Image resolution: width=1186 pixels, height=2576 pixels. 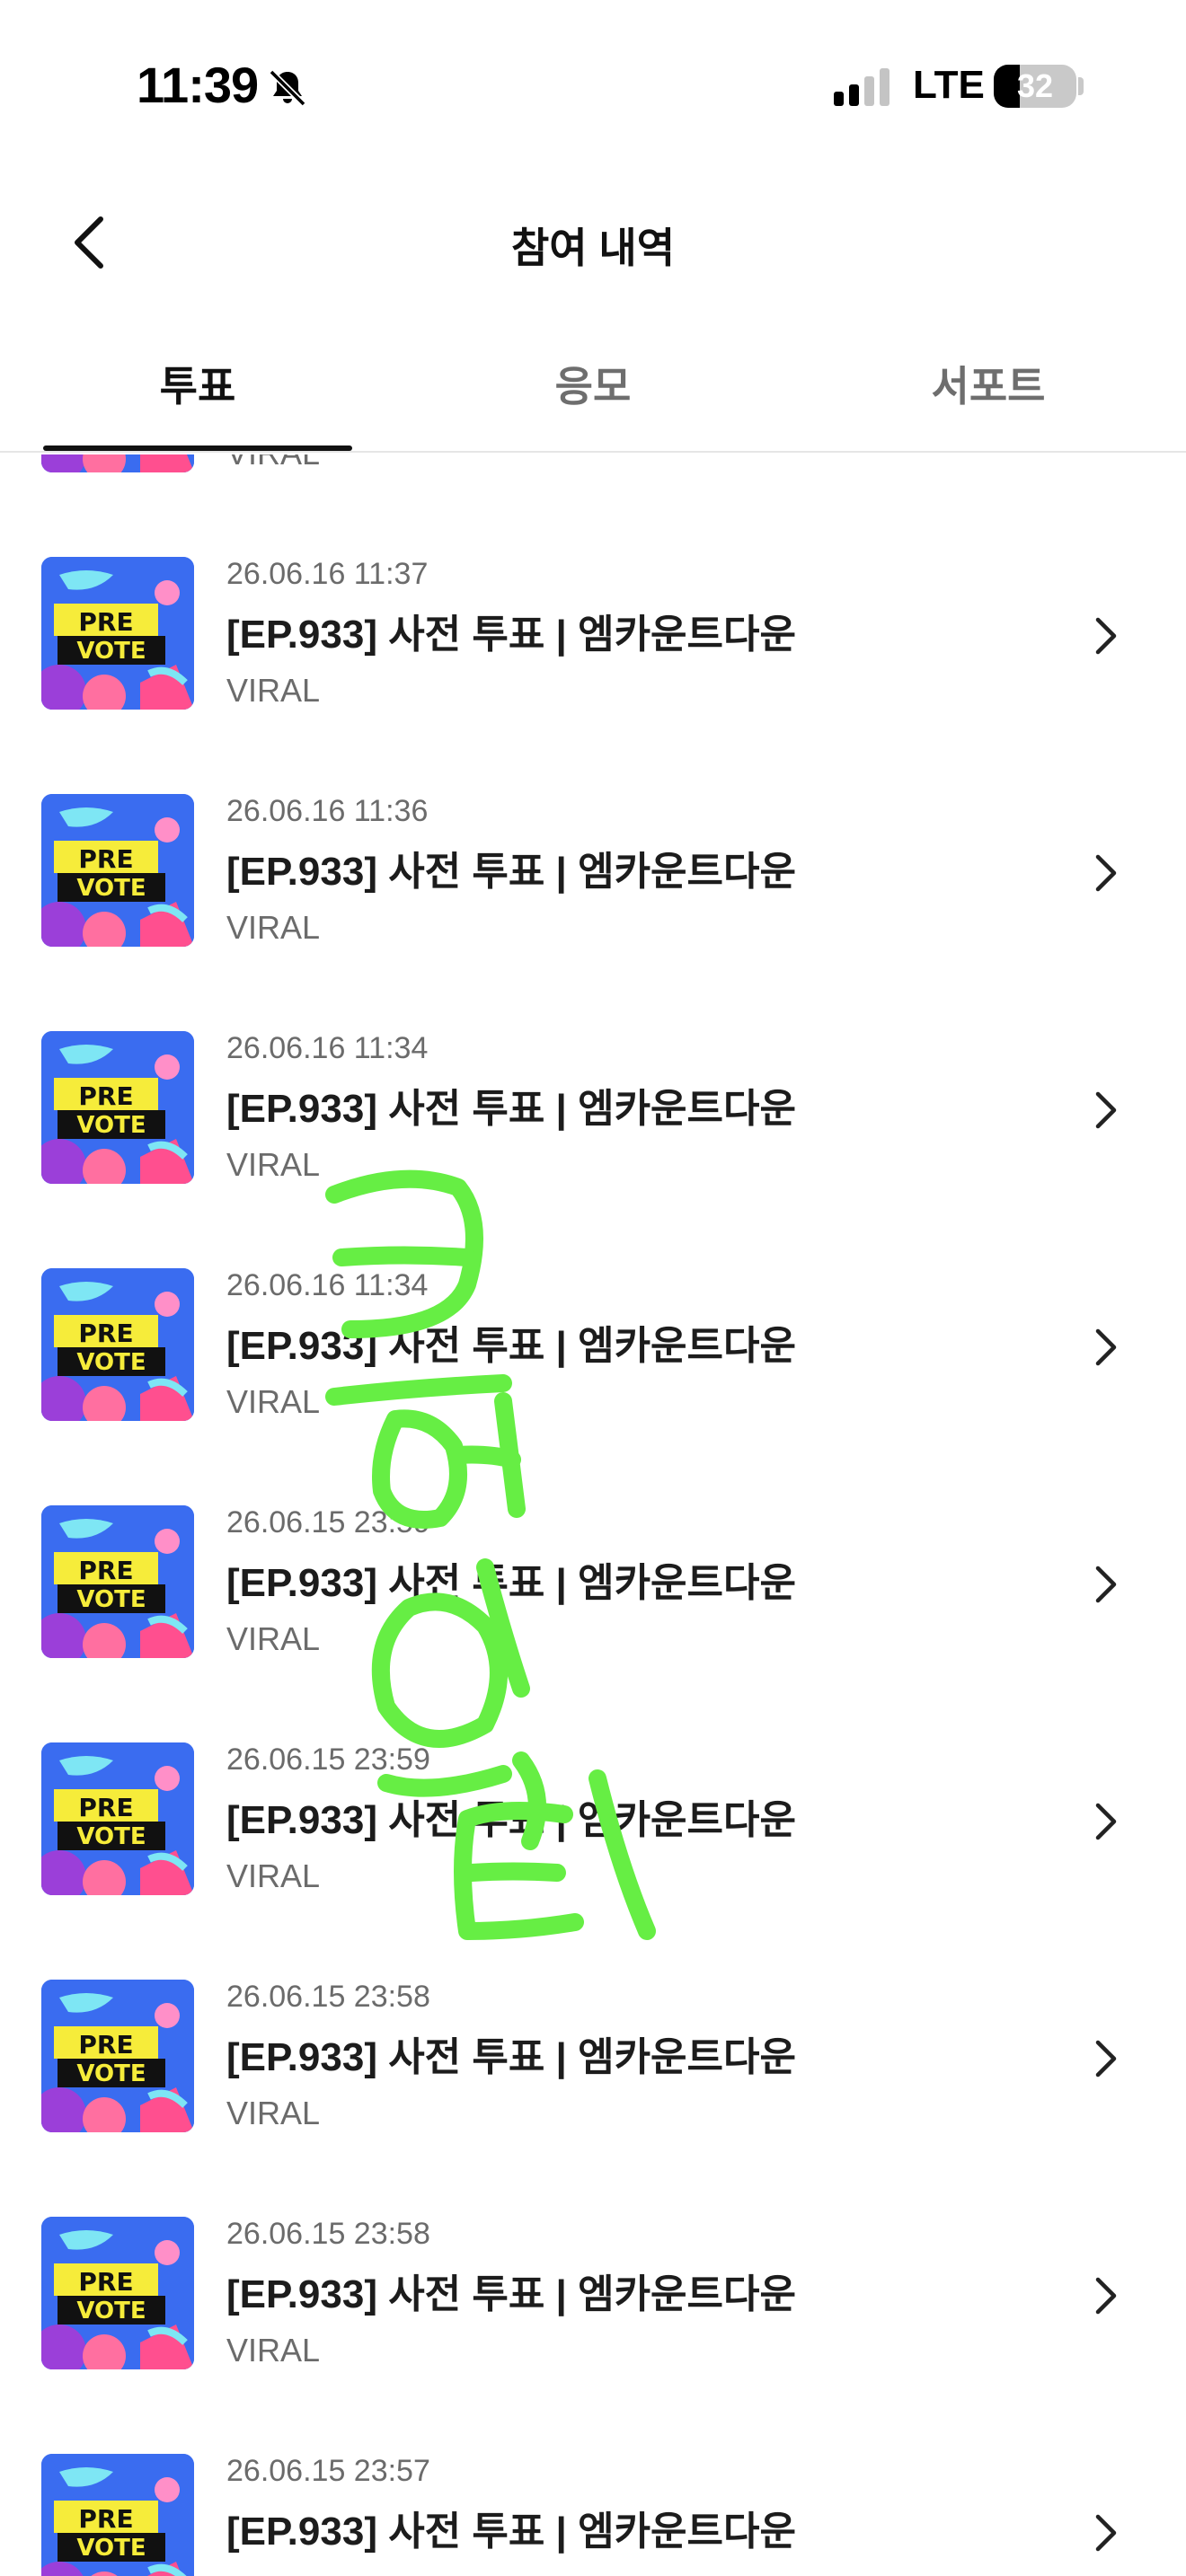 I want to click on status-bar: 11:39 LTE 32, so click(x=593, y=85).